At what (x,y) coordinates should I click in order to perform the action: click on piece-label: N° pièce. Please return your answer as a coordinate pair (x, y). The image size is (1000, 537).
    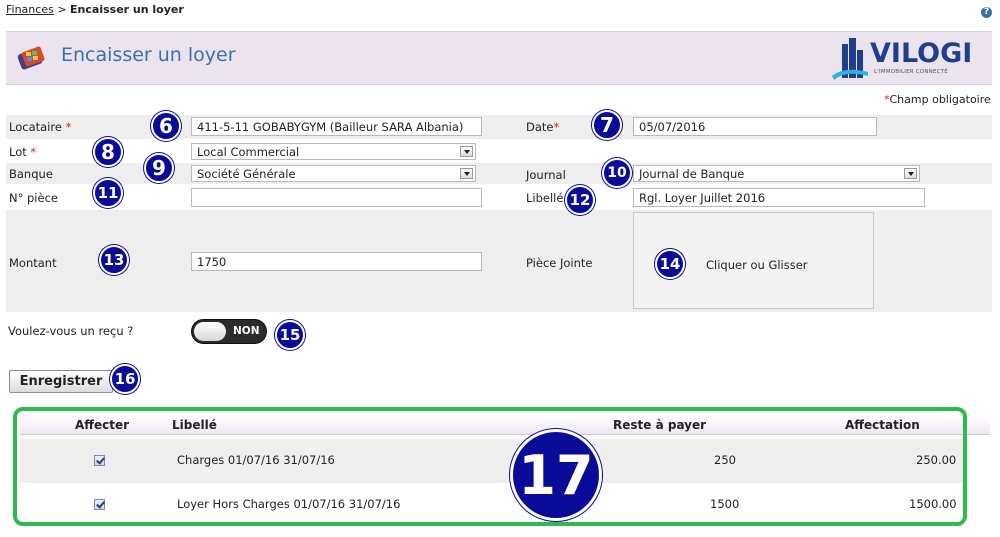
    Looking at the image, I should click on (33, 198).